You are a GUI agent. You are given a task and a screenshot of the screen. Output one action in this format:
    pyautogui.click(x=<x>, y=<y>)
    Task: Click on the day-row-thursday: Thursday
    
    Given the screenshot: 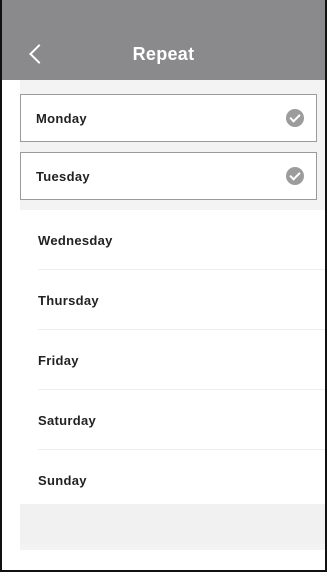 What is the action you would take?
    pyautogui.click(x=172, y=300)
    